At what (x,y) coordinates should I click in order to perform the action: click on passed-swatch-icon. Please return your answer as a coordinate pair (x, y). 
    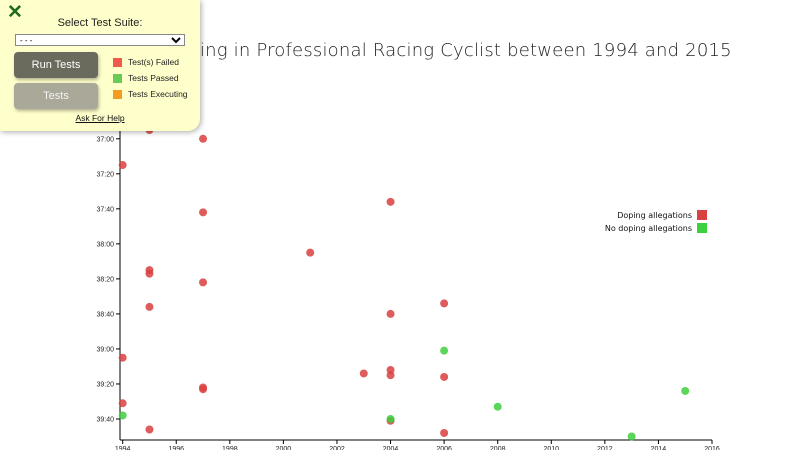
    Looking at the image, I should click on (117, 78).